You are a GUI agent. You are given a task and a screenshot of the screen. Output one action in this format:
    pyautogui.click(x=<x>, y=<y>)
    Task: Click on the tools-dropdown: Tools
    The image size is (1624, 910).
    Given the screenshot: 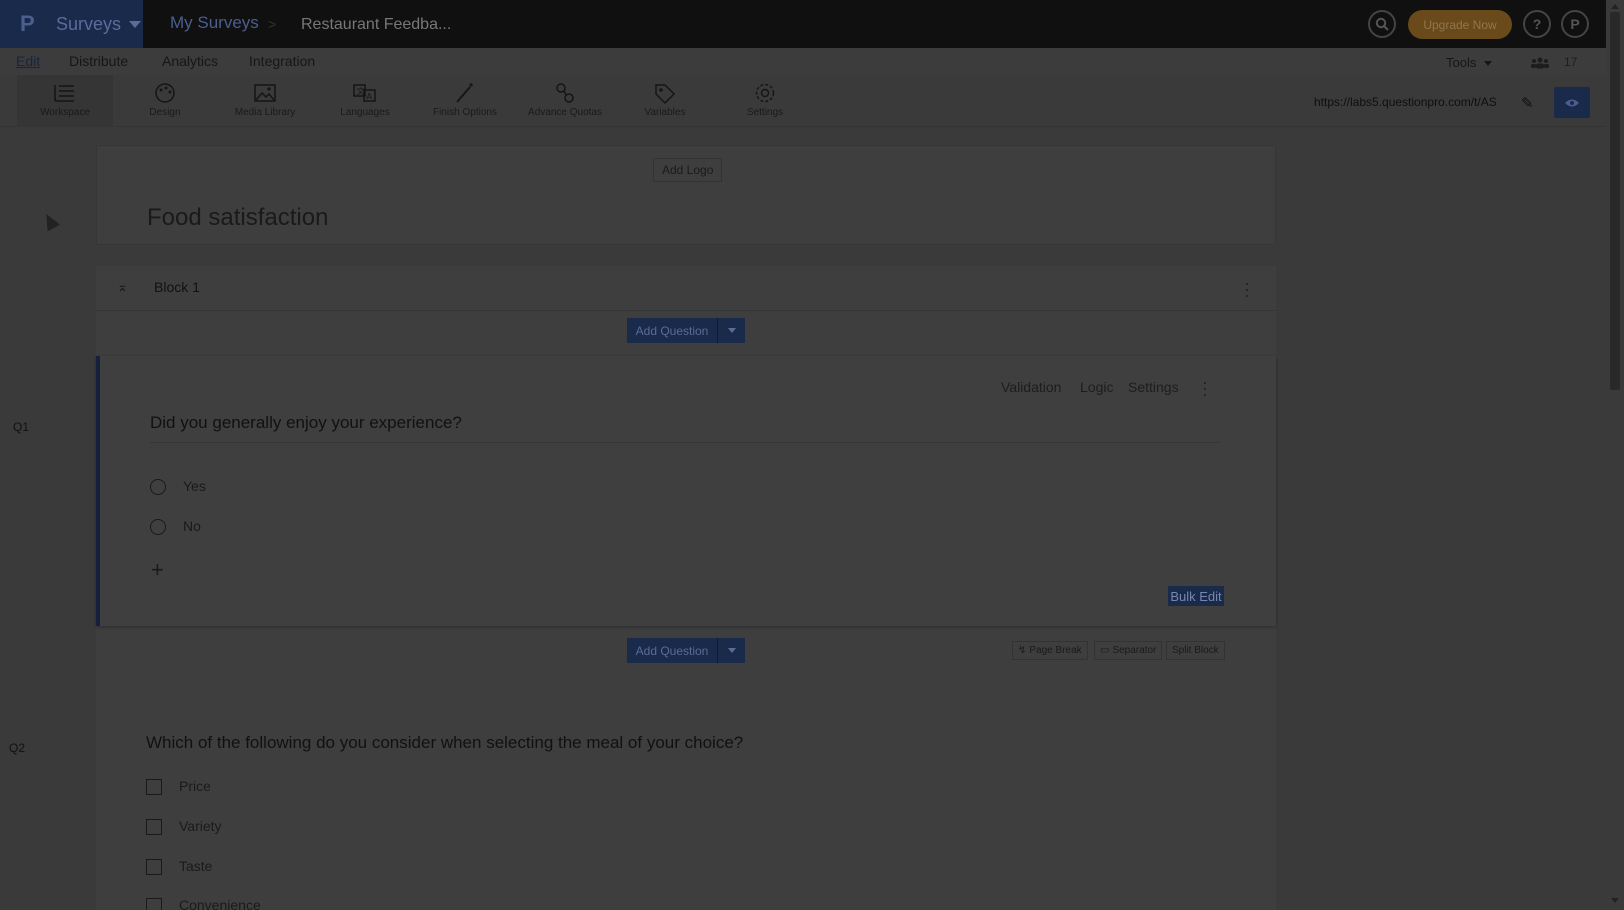 What is the action you would take?
    pyautogui.click(x=1469, y=62)
    